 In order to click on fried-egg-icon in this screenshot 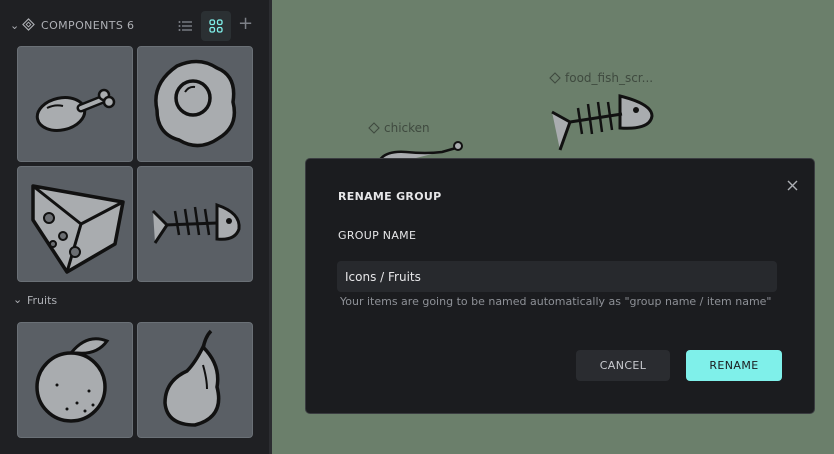, I will do `click(195, 103)`.